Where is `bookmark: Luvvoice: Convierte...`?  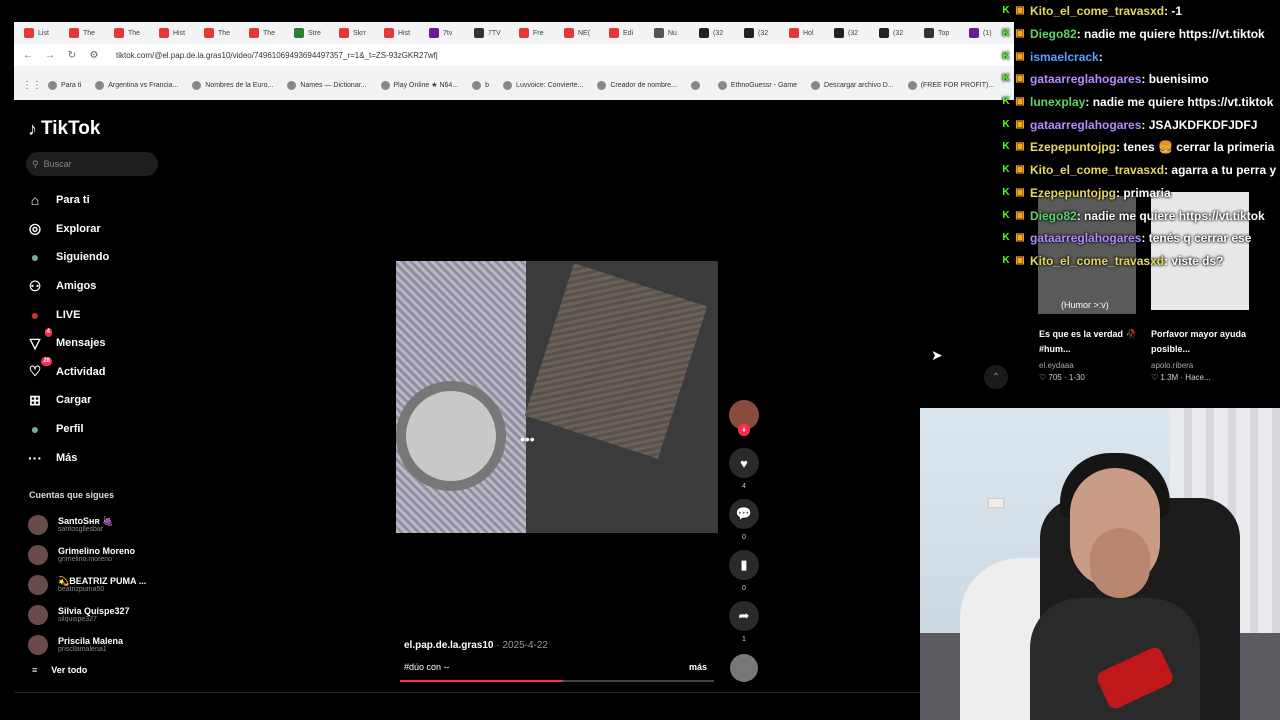 bookmark: Luvvoice: Convierte... is located at coordinates (543, 85).